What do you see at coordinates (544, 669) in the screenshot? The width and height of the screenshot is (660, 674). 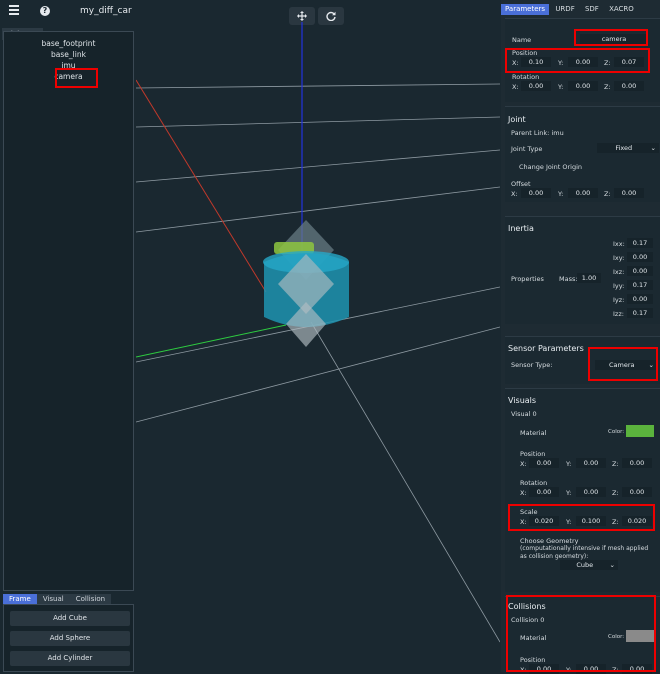 I see `col-pos-x-input: 0.00` at bounding box center [544, 669].